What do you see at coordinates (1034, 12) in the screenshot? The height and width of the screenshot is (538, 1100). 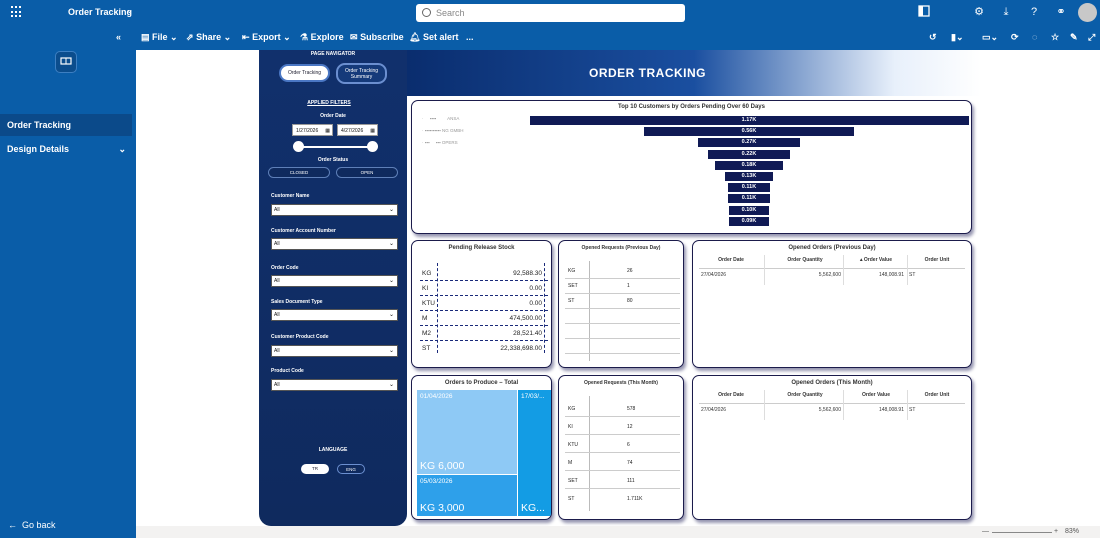 I see `help-icon: ?` at bounding box center [1034, 12].